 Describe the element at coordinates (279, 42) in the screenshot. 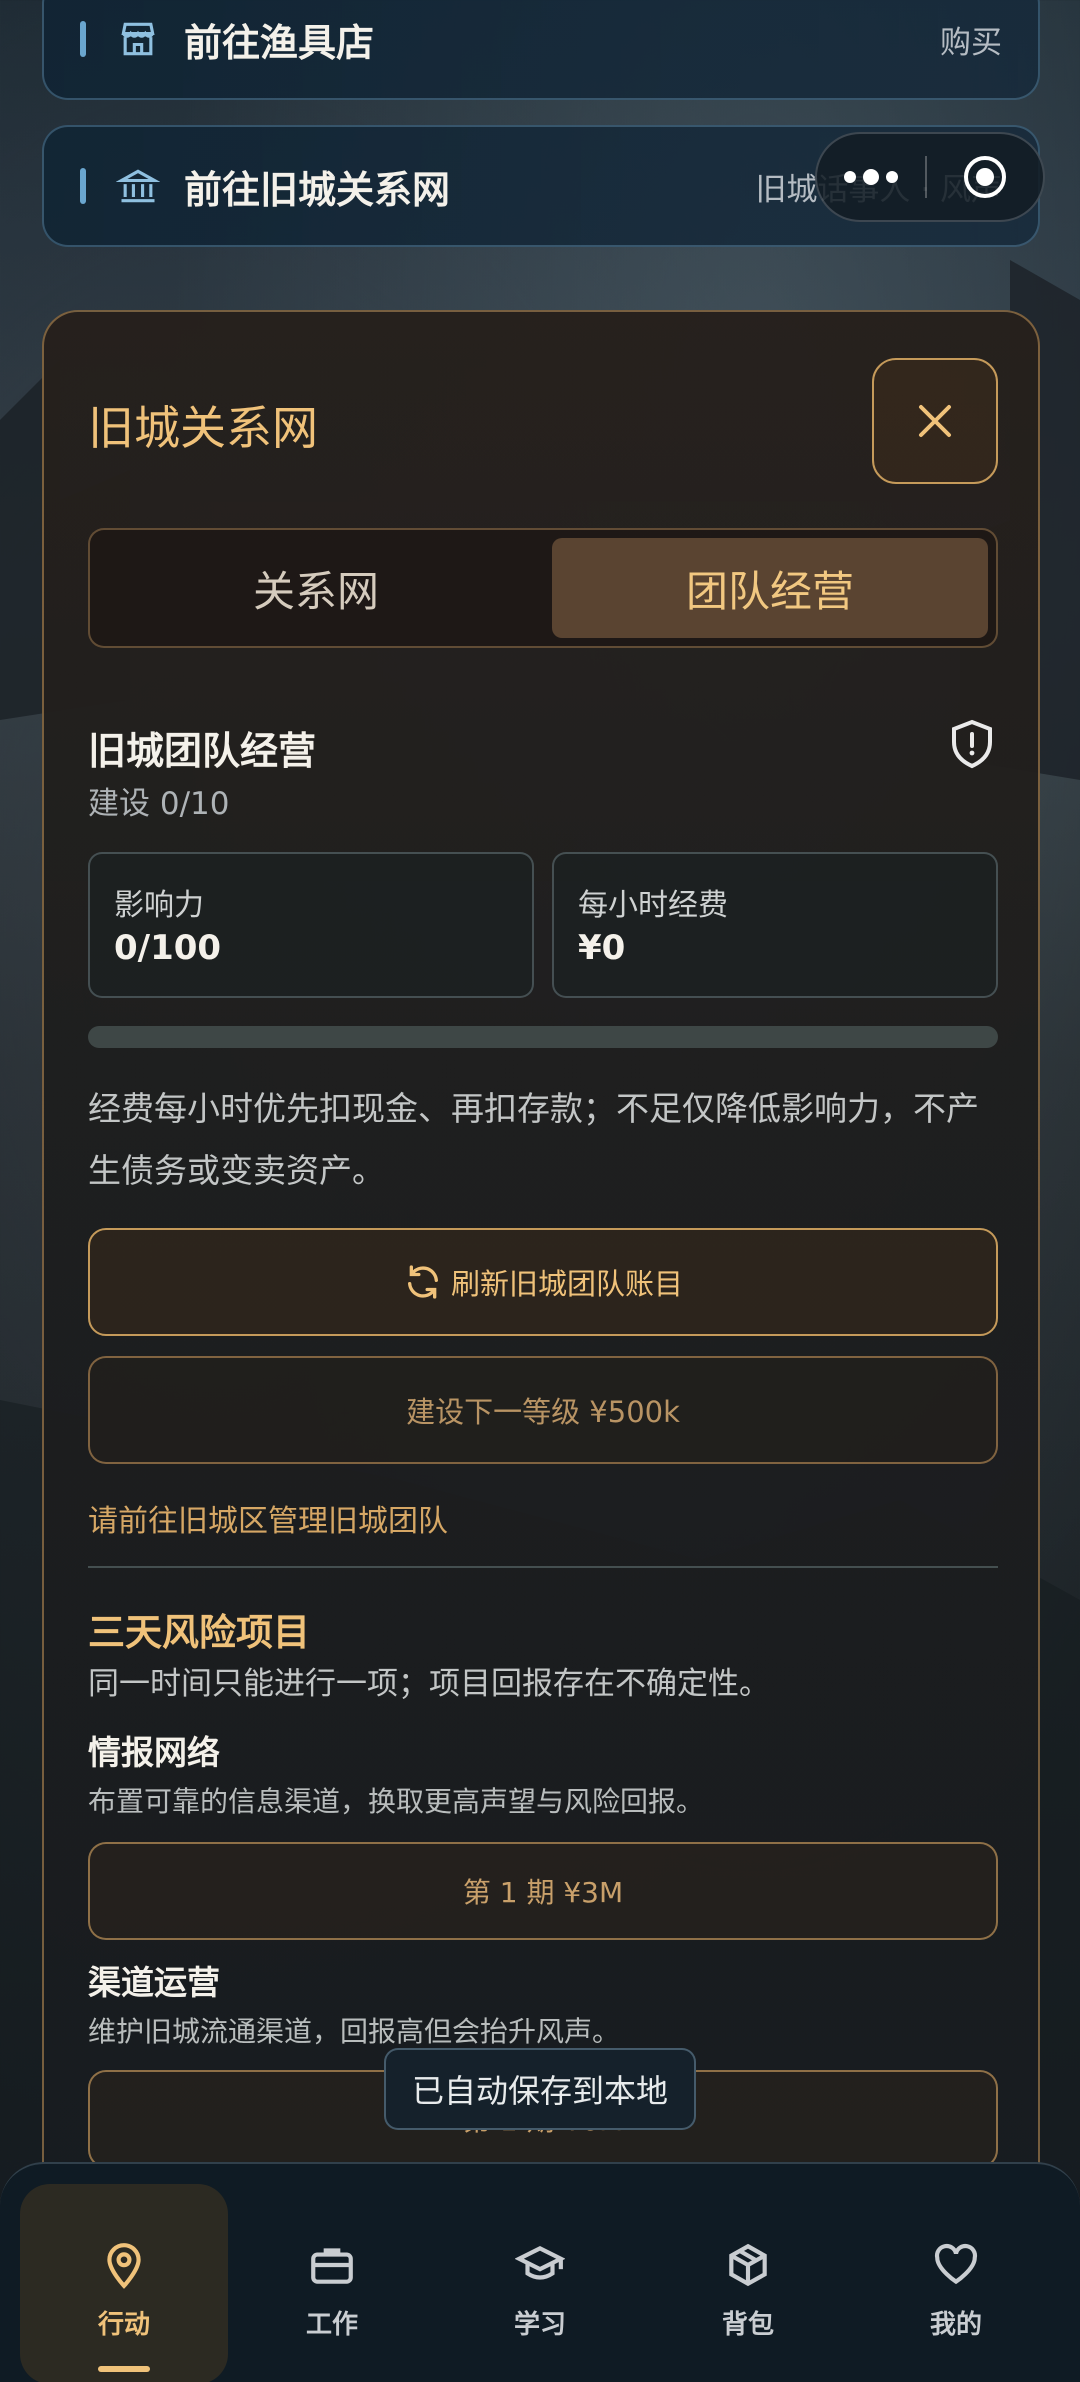

I see `nav-card-title: 前往渔具店` at that location.